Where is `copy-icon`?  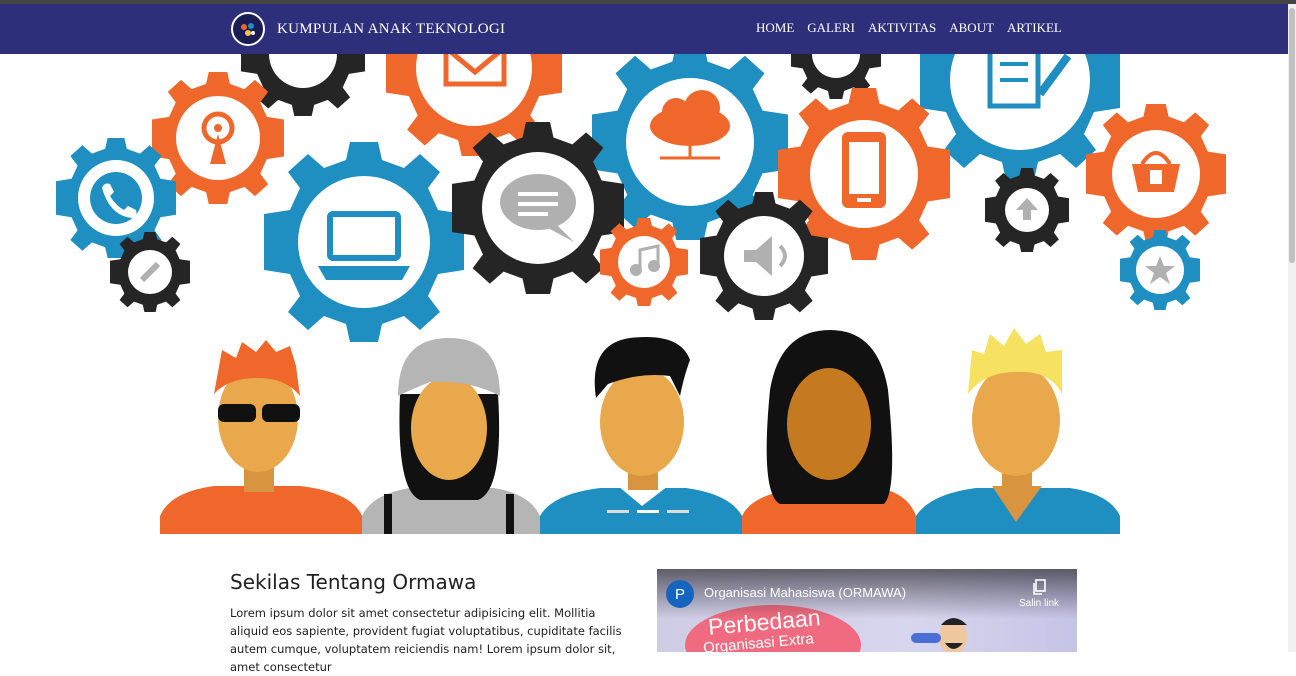 copy-icon is located at coordinates (1039, 587).